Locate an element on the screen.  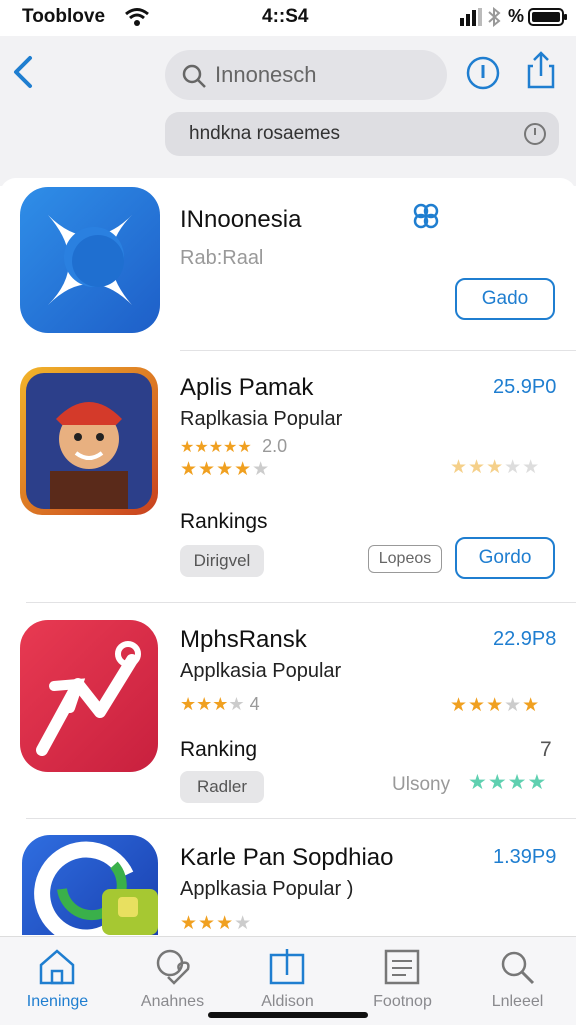
tab-label: Lnleeel is located at coordinates (517, 1001).